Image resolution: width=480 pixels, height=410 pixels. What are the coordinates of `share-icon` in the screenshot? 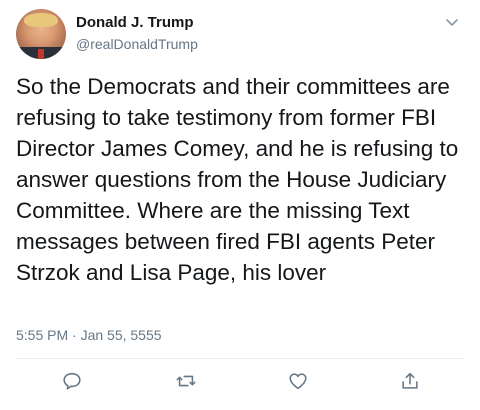 It's located at (410, 383).